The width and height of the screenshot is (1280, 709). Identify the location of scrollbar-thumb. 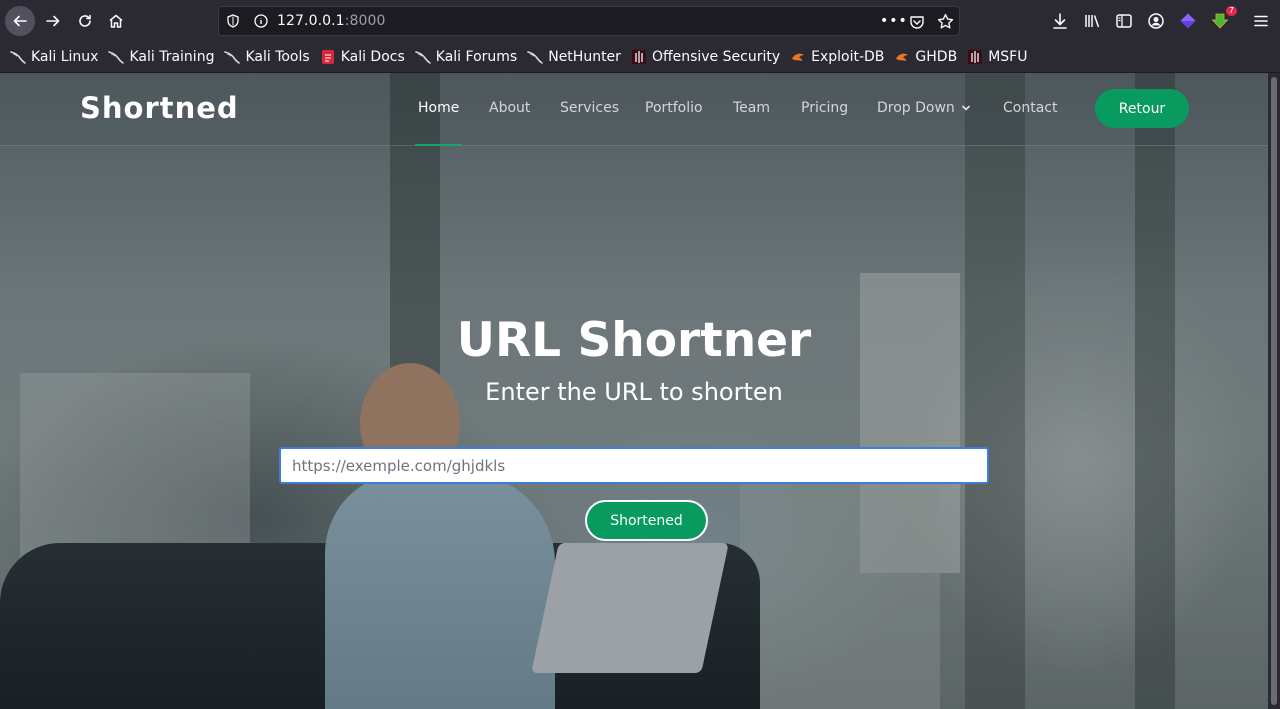
(1274, 391).